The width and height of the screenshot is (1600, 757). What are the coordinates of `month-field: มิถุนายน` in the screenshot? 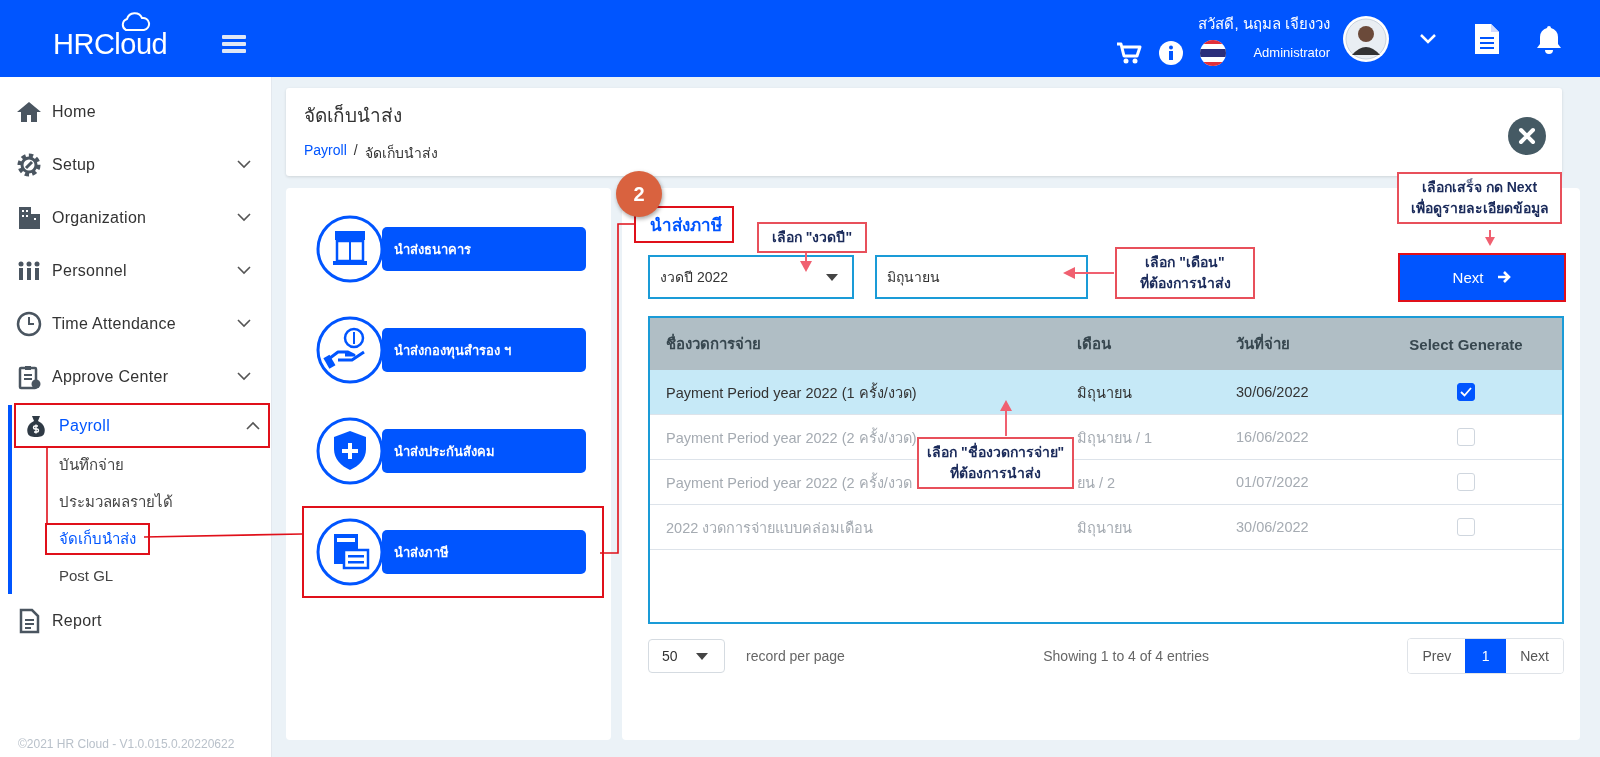 It's located at (981, 277).